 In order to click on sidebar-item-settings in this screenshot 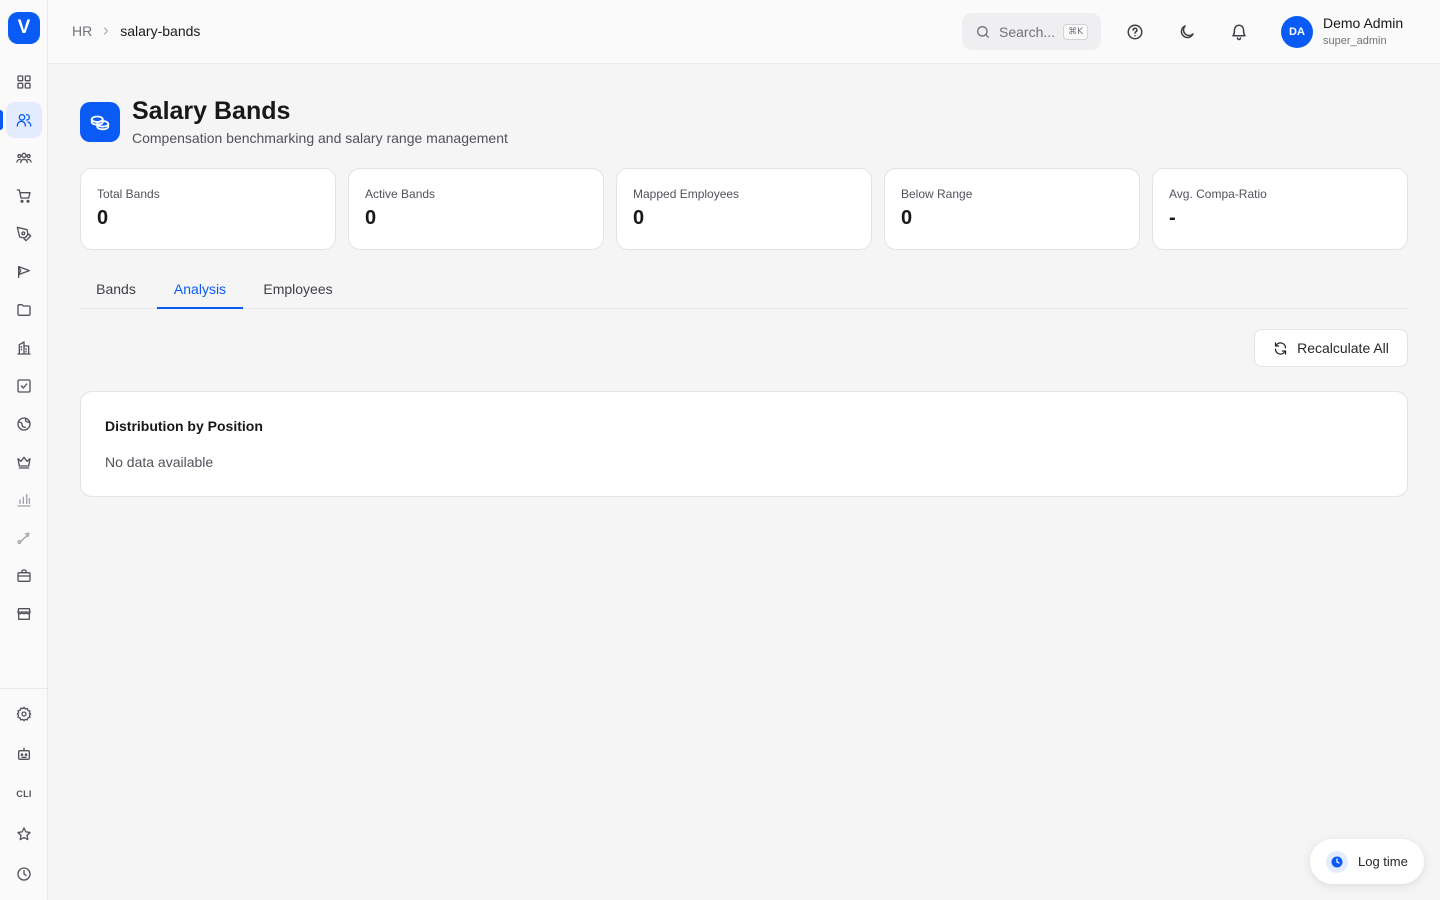, I will do `click(24, 714)`.